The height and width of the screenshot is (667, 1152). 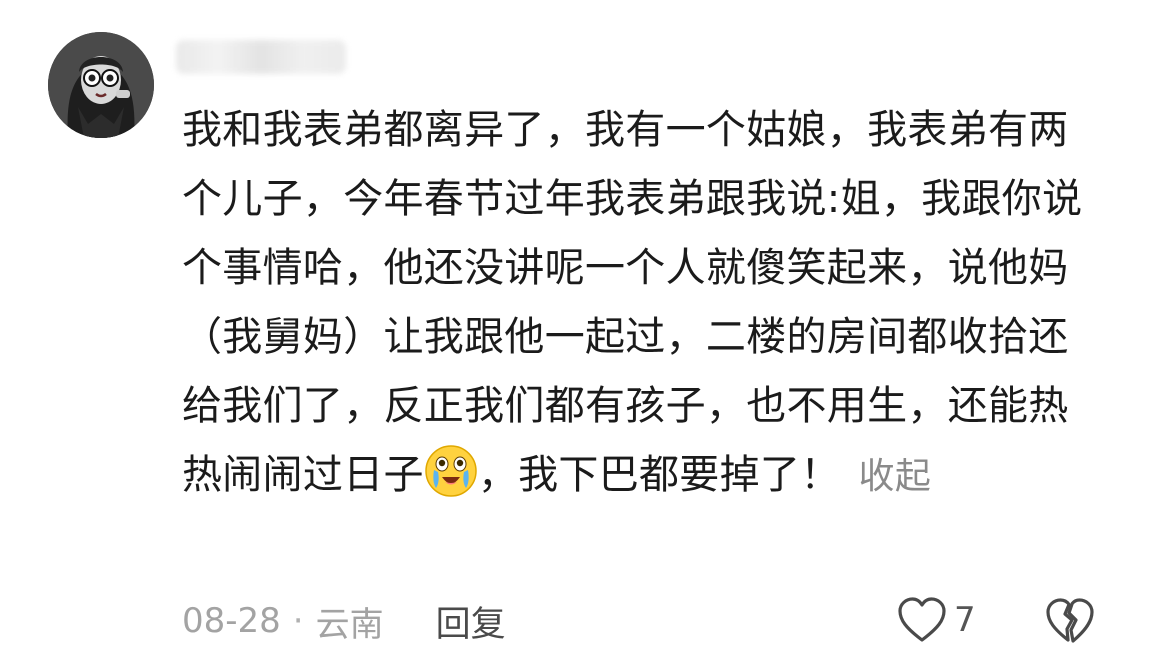 I want to click on like-button: 7, so click(x=936, y=620).